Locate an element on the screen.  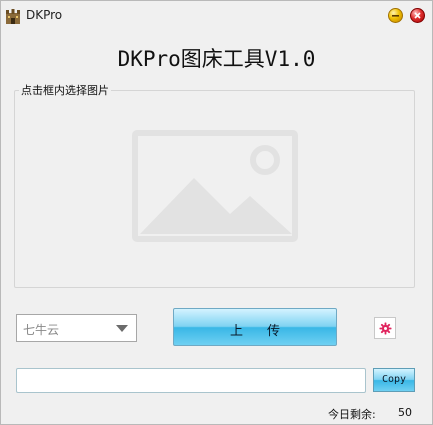
minimize-button is located at coordinates (395, 15).